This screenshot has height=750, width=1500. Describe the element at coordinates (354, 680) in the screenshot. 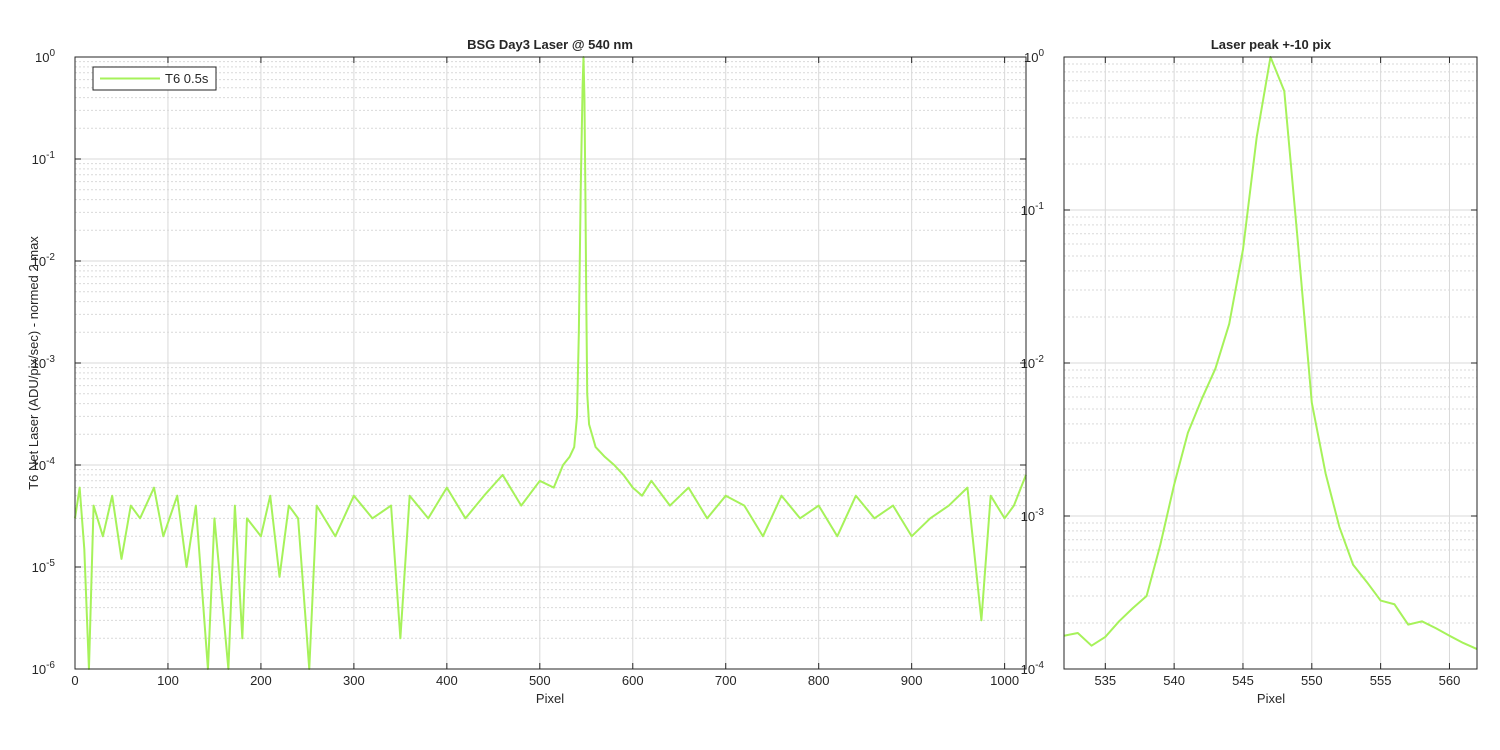

I see `x-tick-label: 300` at that location.